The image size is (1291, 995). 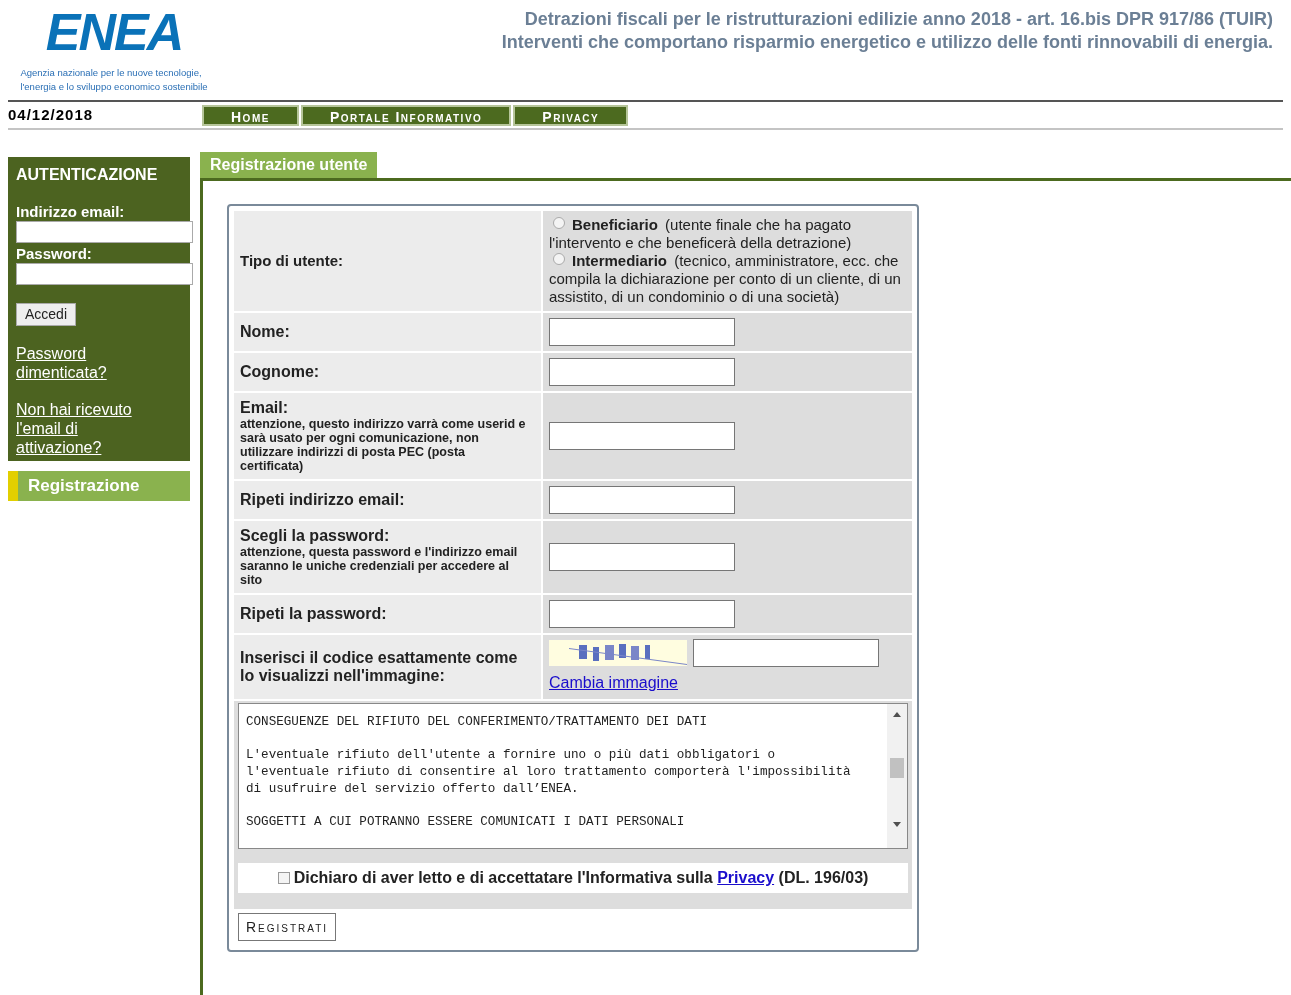 What do you see at coordinates (379, 667) in the screenshot?
I see `field-label: Inserisci il codice esattamente come lo visualizzi nell'immagine:` at bounding box center [379, 667].